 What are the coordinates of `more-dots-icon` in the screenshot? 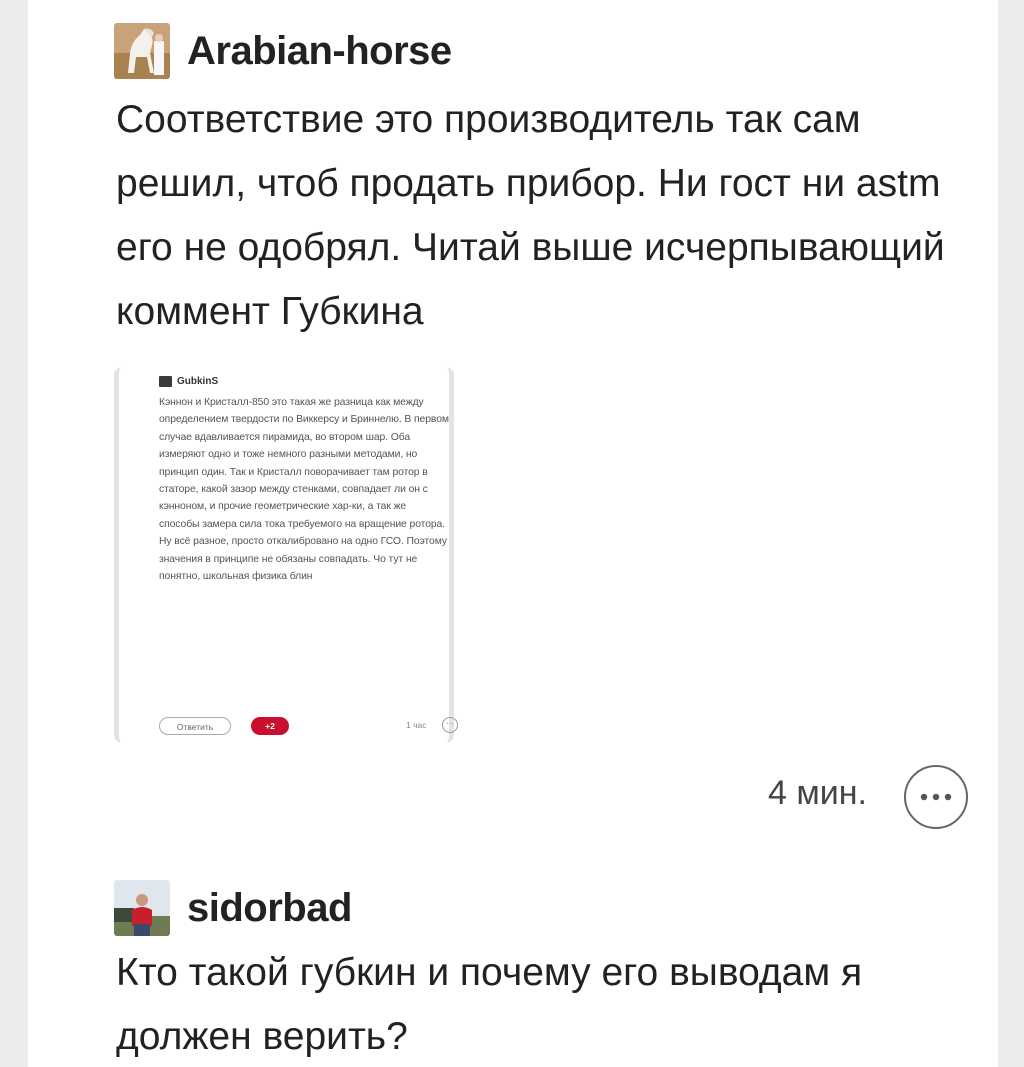 It's located at (936, 797).